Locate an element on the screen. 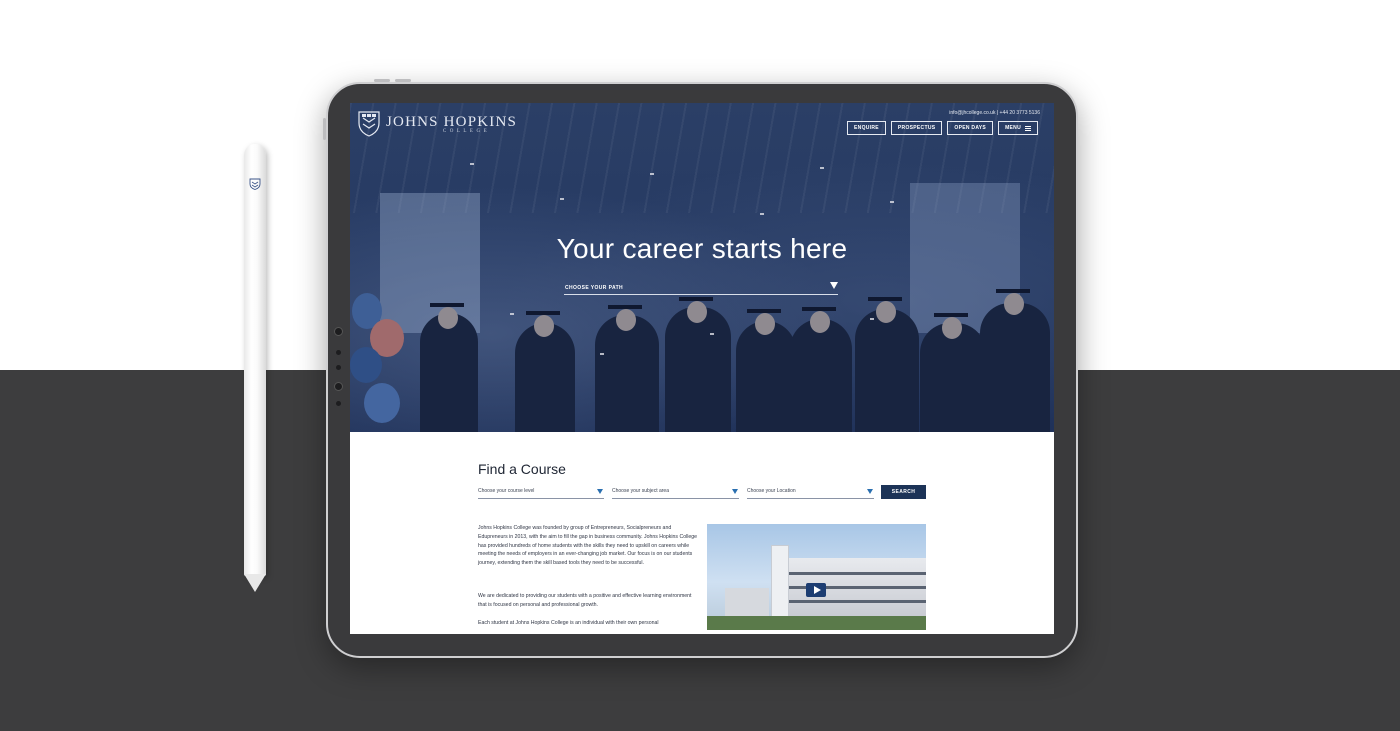 The height and width of the screenshot is (731, 1400). play-button is located at coordinates (816, 590).